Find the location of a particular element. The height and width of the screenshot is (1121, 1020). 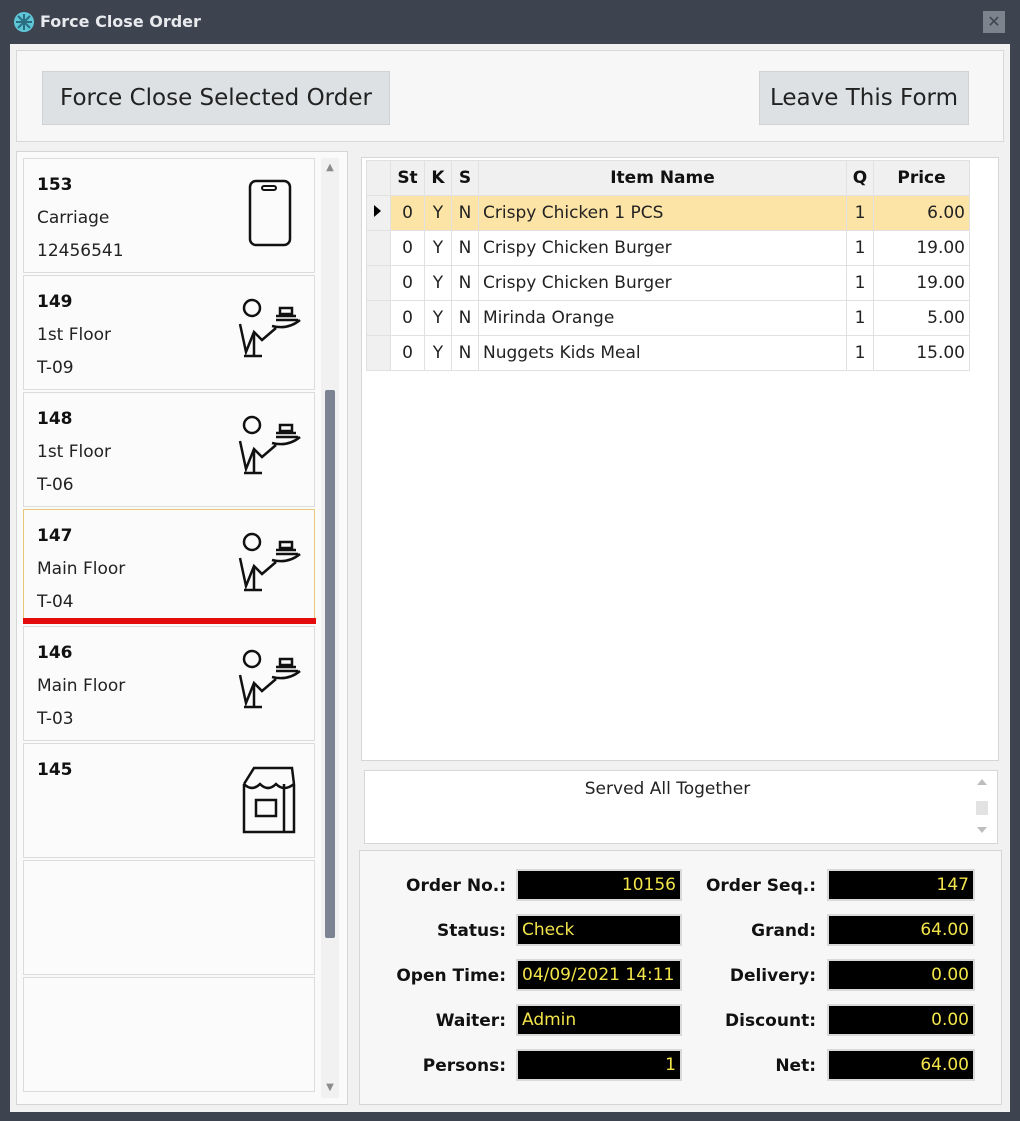

order-detail: T-03 is located at coordinates (55, 719).